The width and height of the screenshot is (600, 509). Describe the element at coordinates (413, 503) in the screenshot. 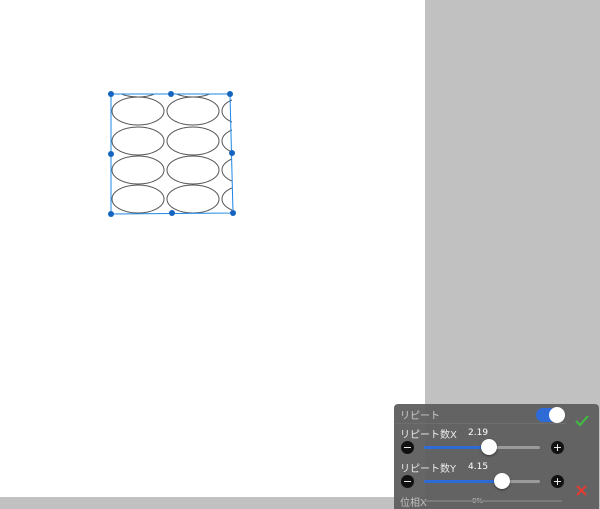

I see `phase-x-label: 位相X` at that location.